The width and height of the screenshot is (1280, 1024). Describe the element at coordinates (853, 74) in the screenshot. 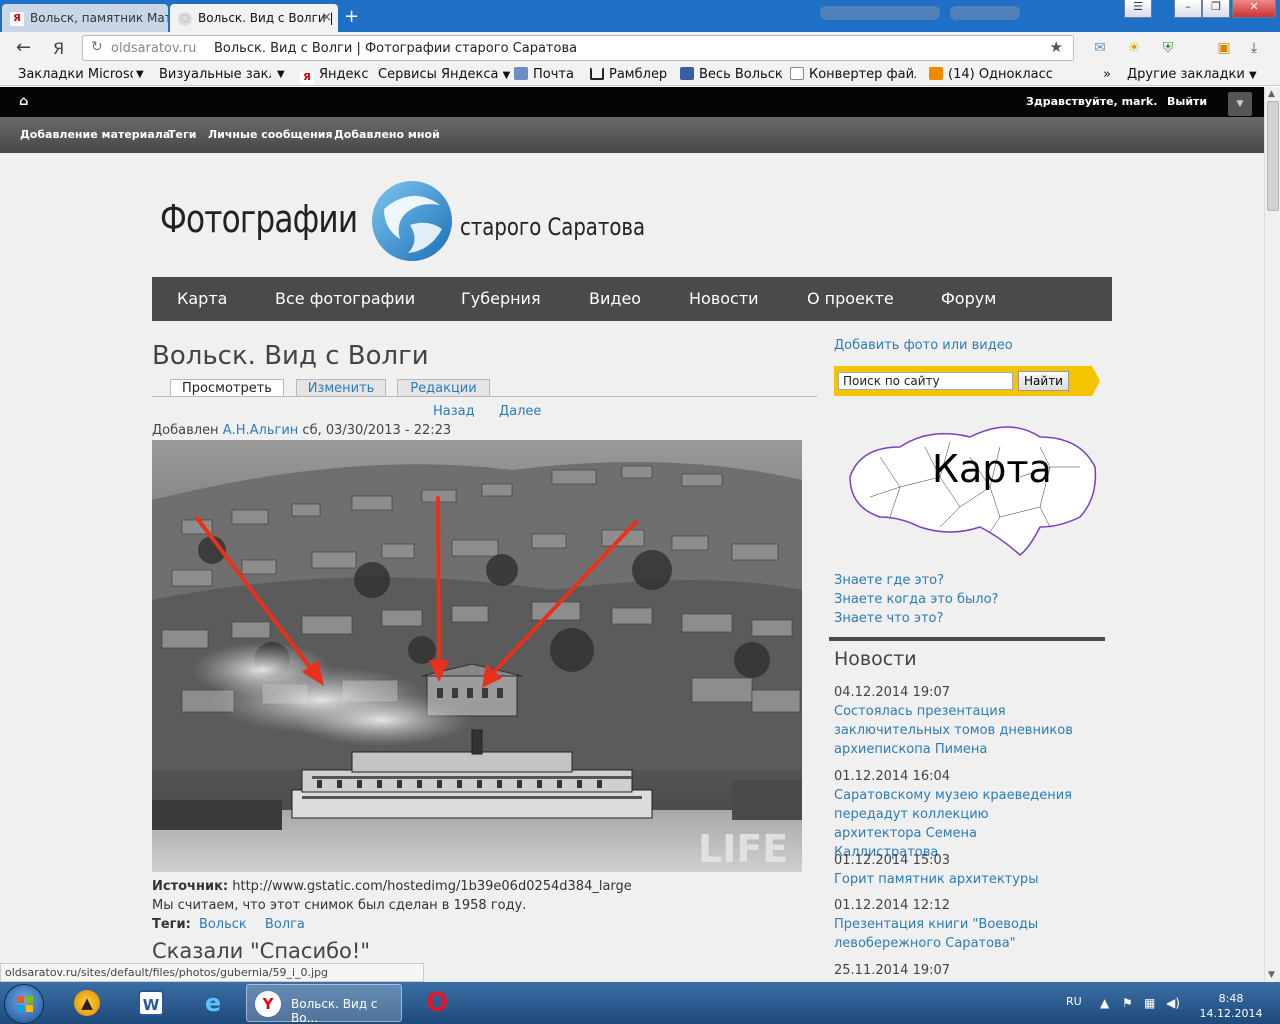

I see `bookmark-converter: Конвертер файлов` at that location.